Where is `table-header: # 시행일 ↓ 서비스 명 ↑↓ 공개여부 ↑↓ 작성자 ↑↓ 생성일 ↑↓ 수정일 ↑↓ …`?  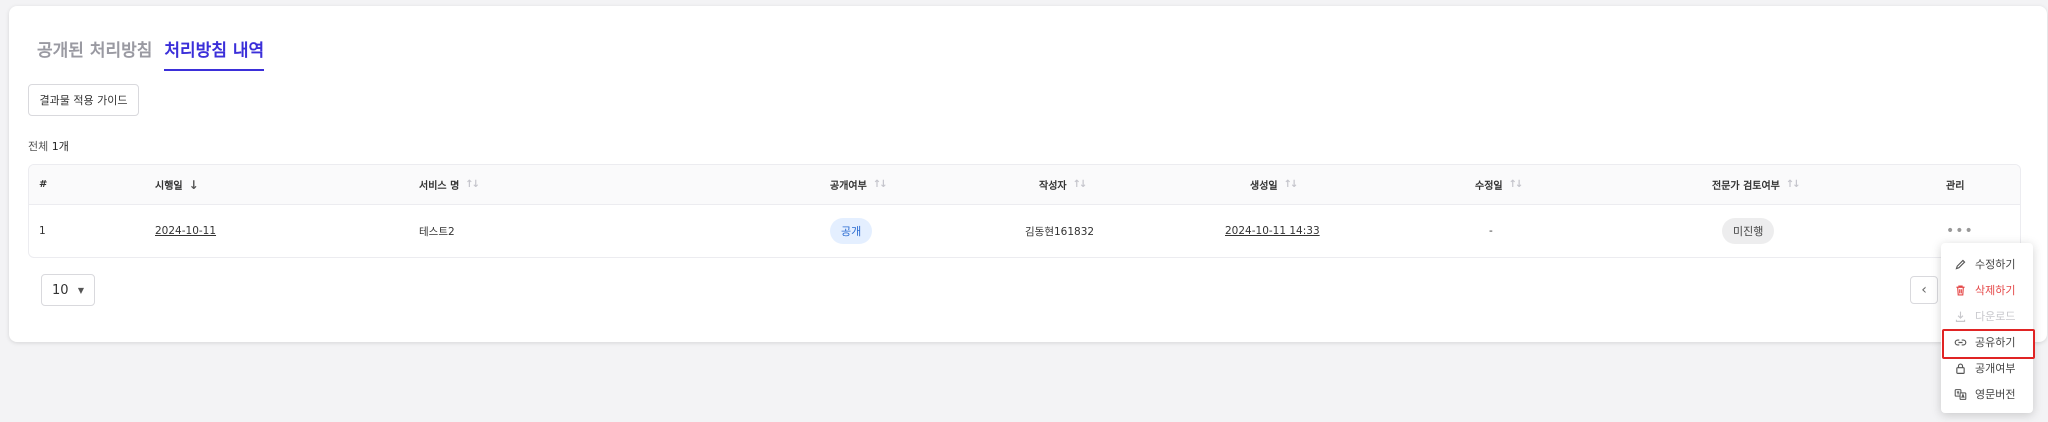
table-header: # 시행일 ↓ 서비스 명 ↑↓ 공개여부 ↑↓ 작성자 ↑↓ 생성일 ↑↓ 수정일 ↑↓ … is located at coordinates (1024, 185).